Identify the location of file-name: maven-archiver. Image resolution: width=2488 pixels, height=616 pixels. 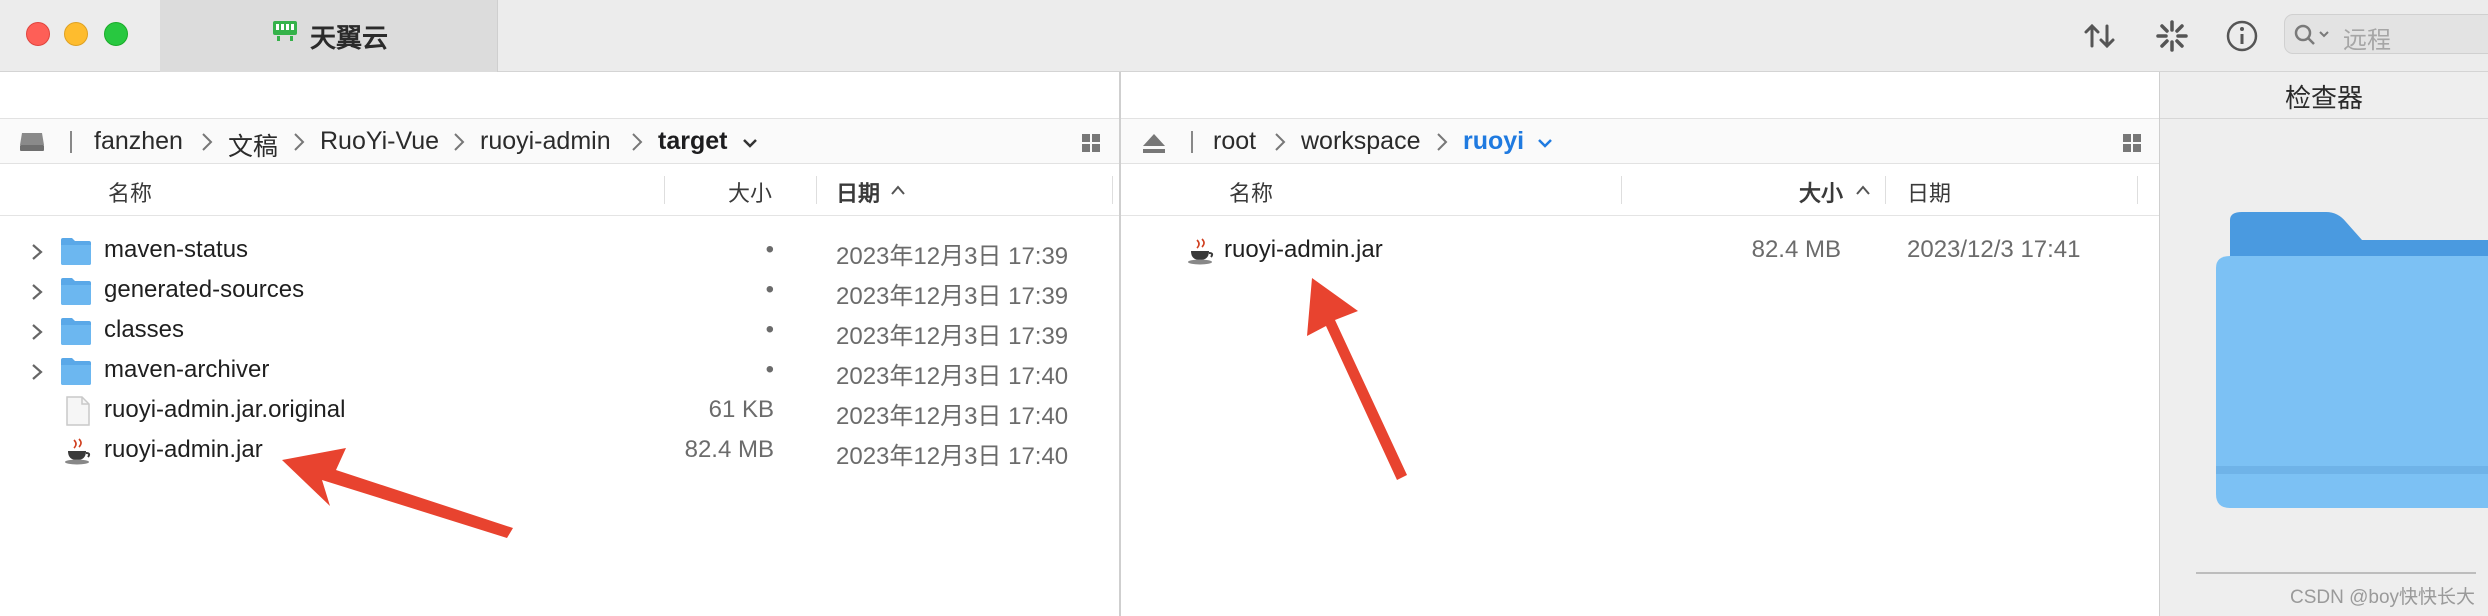
(187, 369).